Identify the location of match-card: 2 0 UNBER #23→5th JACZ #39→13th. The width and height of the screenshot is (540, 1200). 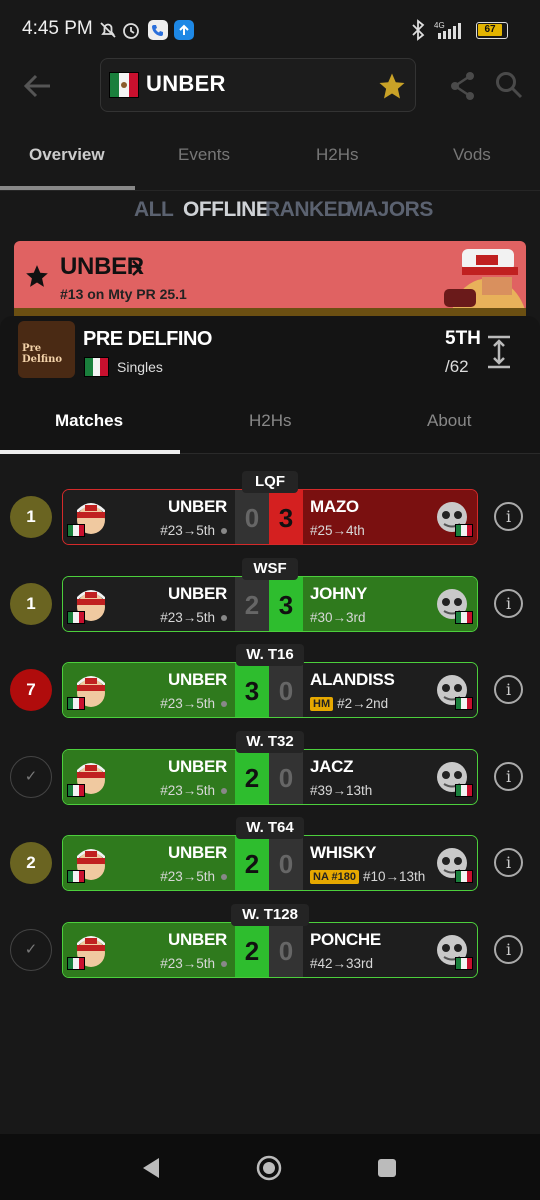
(270, 777).